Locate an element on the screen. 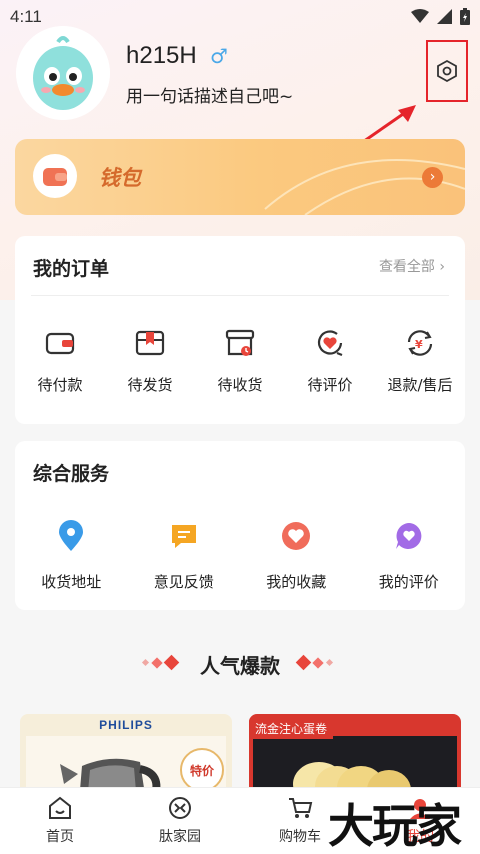 The image size is (480, 854). battery-icon is located at coordinates (465, 16).